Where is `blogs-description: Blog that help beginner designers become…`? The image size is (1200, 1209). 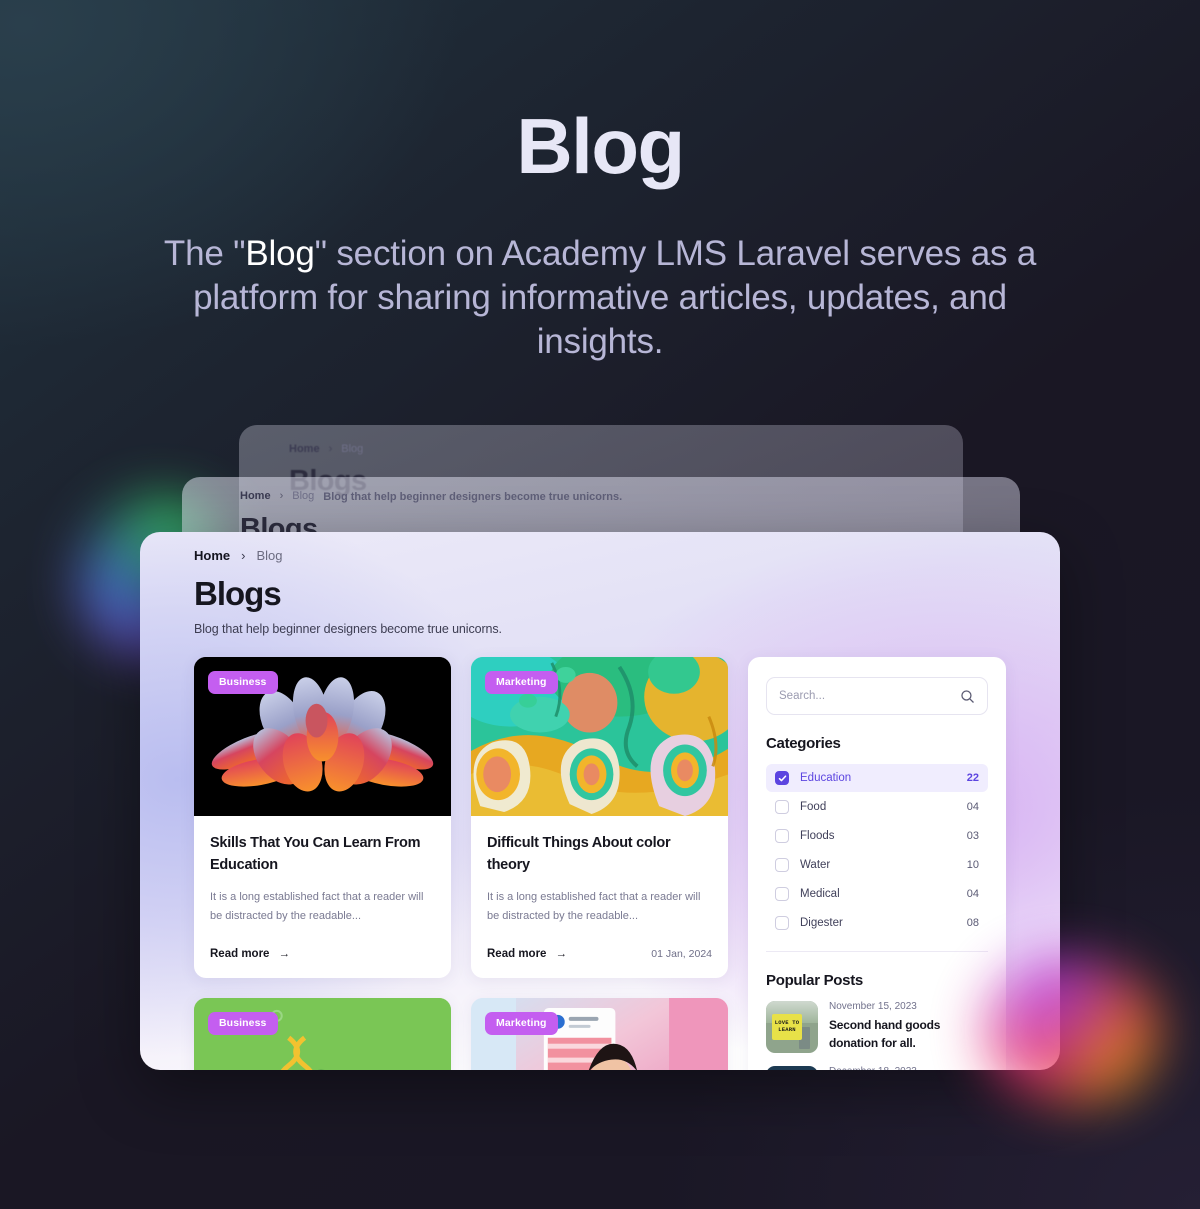
blogs-description: Blog that help beginner designers become… is located at coordinates (348, 629).